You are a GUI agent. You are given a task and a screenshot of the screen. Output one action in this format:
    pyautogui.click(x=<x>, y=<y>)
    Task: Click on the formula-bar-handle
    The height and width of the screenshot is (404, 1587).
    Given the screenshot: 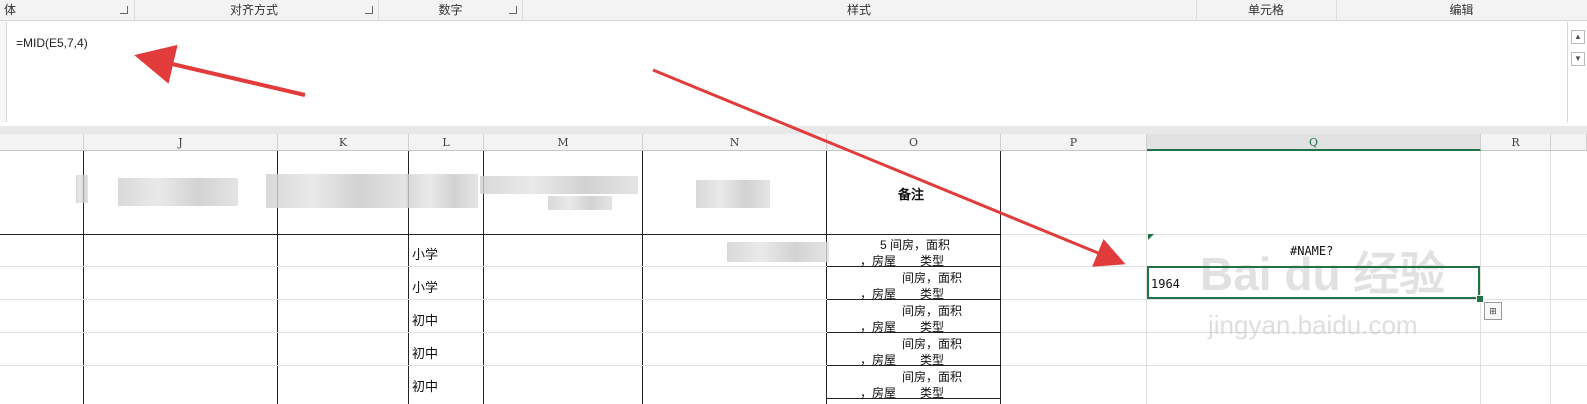 What is the action you would take?
    pyautogui.click(x=3, y=72)
    